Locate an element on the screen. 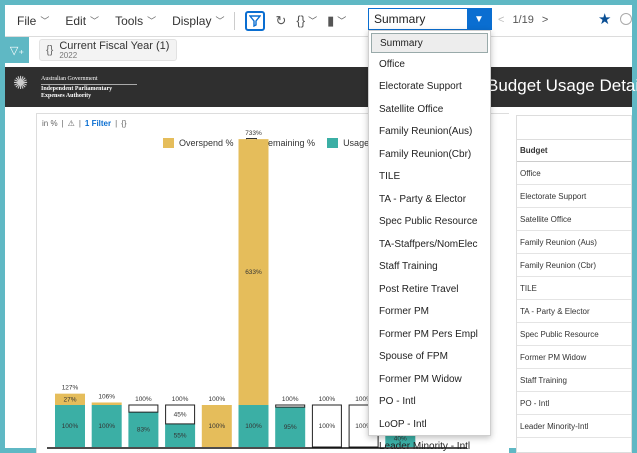  menu-display: Display ﹀ is located at coordinates (198, 21).